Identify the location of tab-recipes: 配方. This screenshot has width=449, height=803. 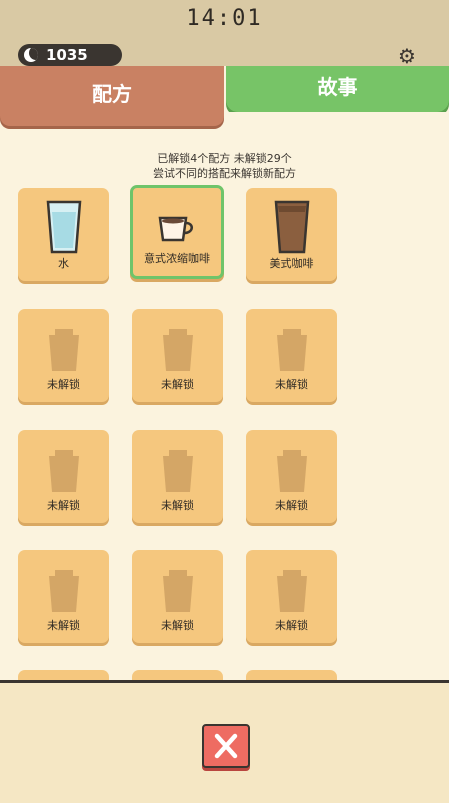
(112, 96).